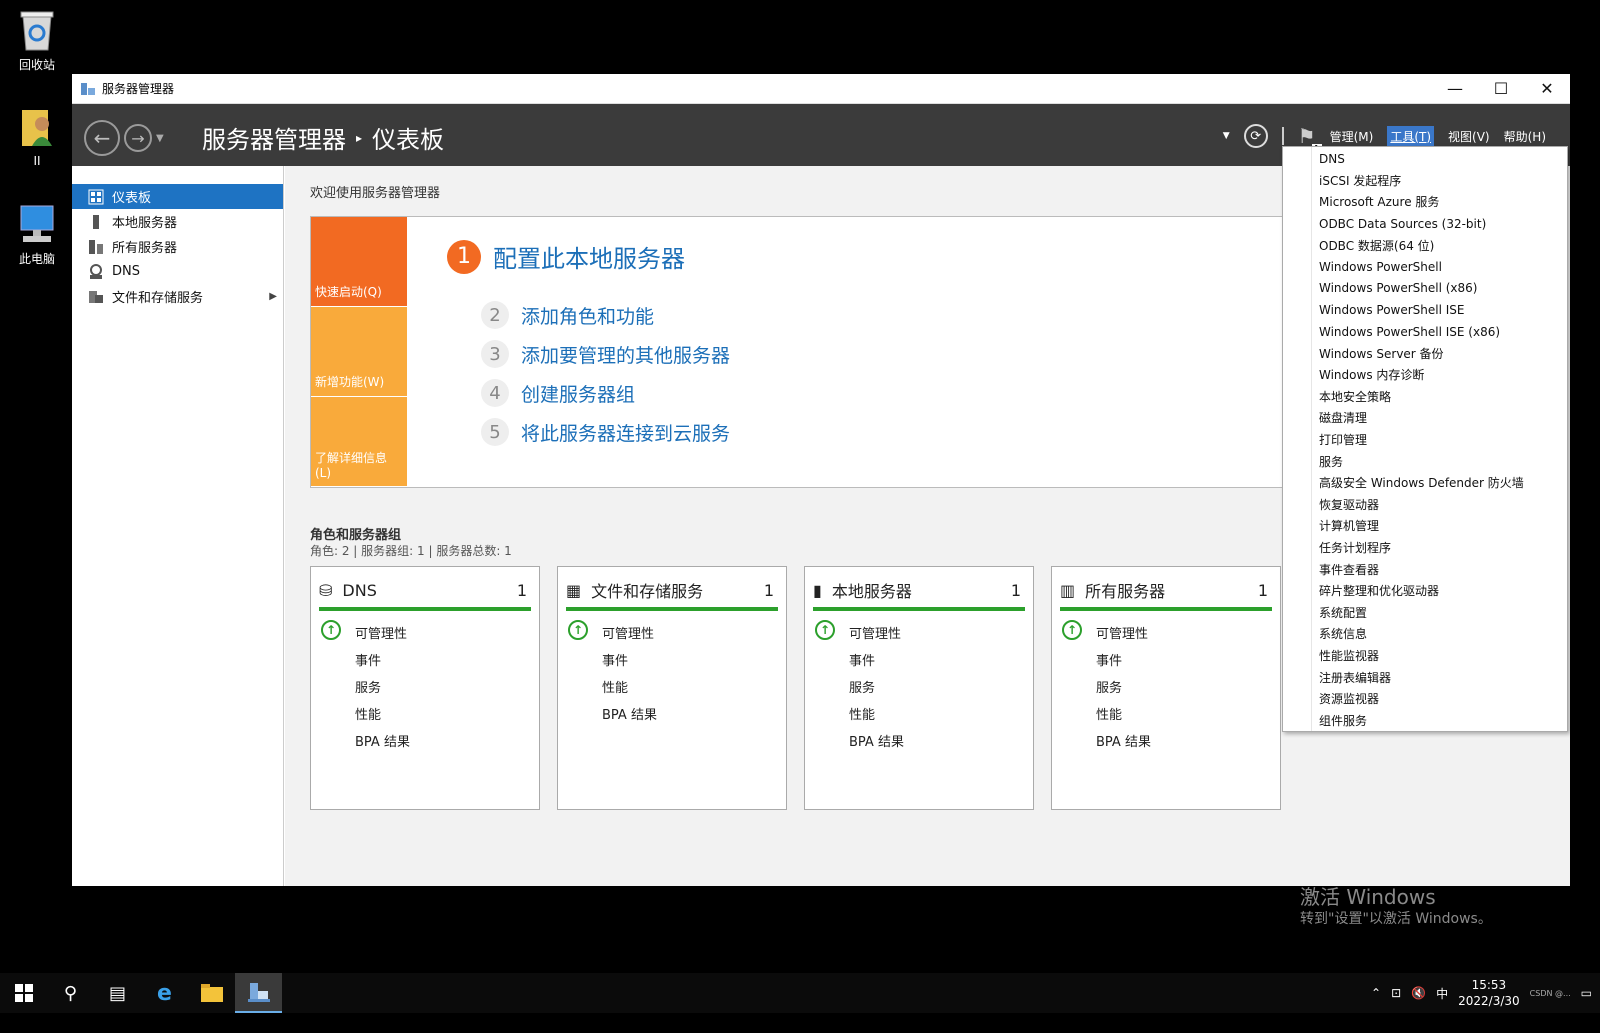  What do you see at coordinates (177, 196) in the screenshot?
I see `sidebar-item-dashboard: 仪表板` at bounding box center [177, 196].